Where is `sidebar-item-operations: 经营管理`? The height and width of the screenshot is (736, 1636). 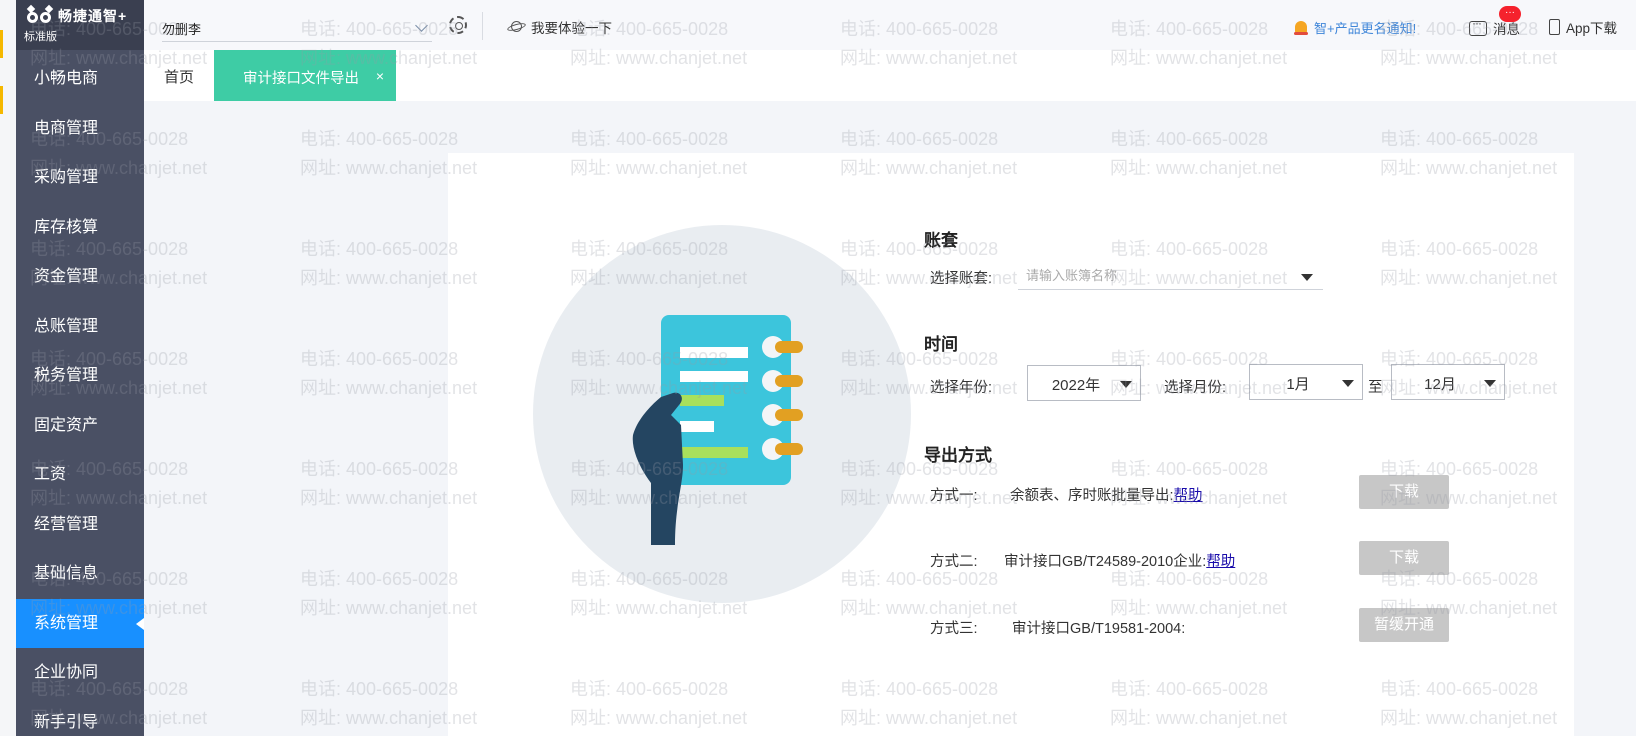 sidebar-item-operations: 经营管理 is located at coordinates (80, 525).